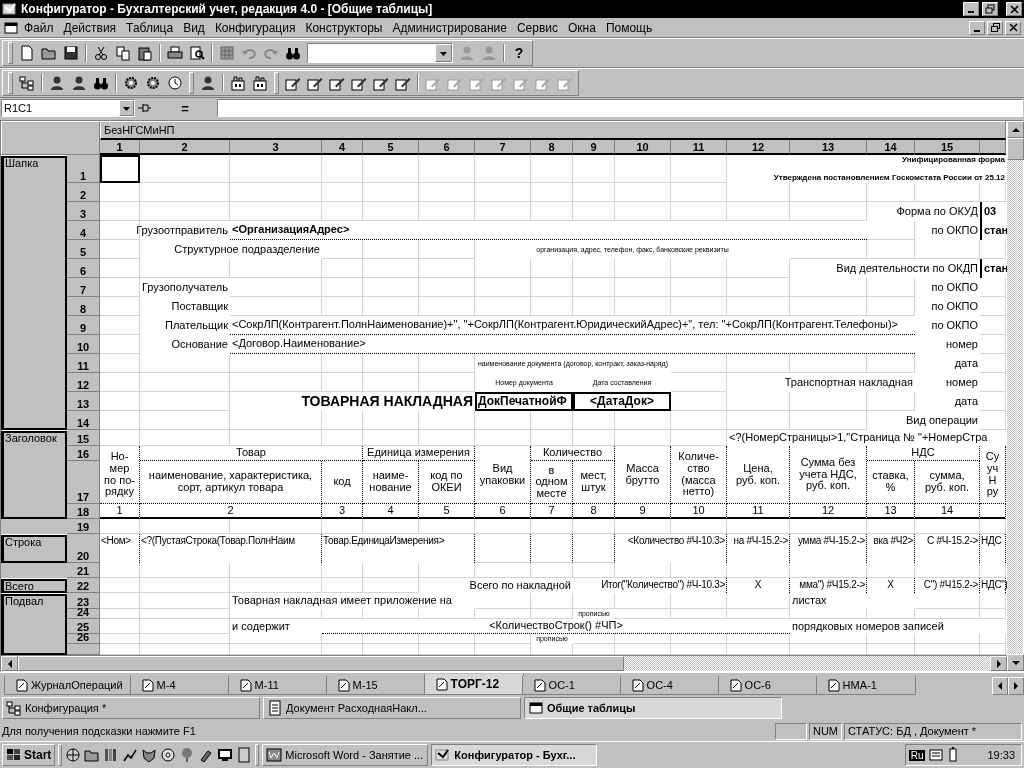 The image size is (1024, 768). Describe the element at coordinates (699, 147) in the screenshot. I see `column-header: 11` at that location.